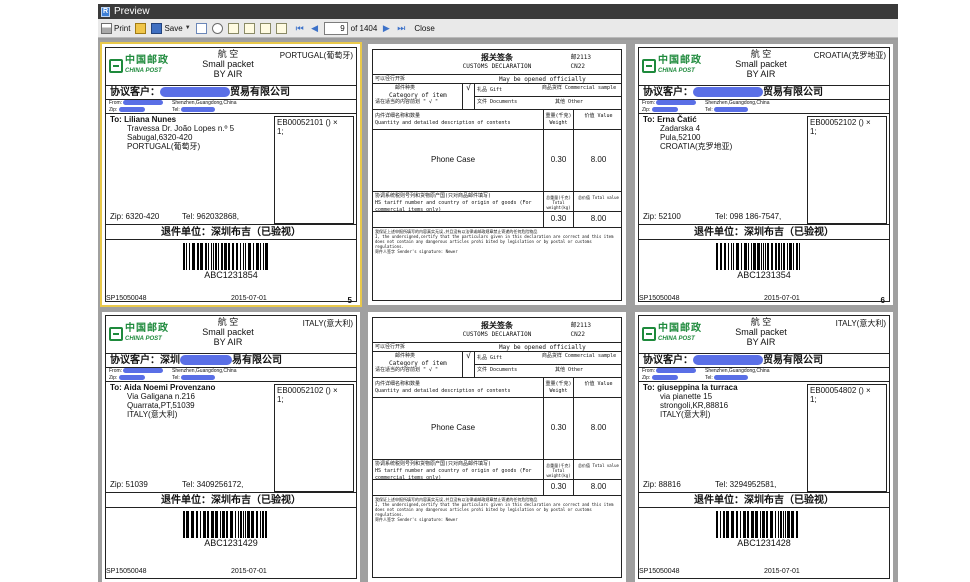  What do you see at coordinates (405, 356) in the screenshot?
I see `category-cn: 邮件种类` at bounding box center [405, 356].